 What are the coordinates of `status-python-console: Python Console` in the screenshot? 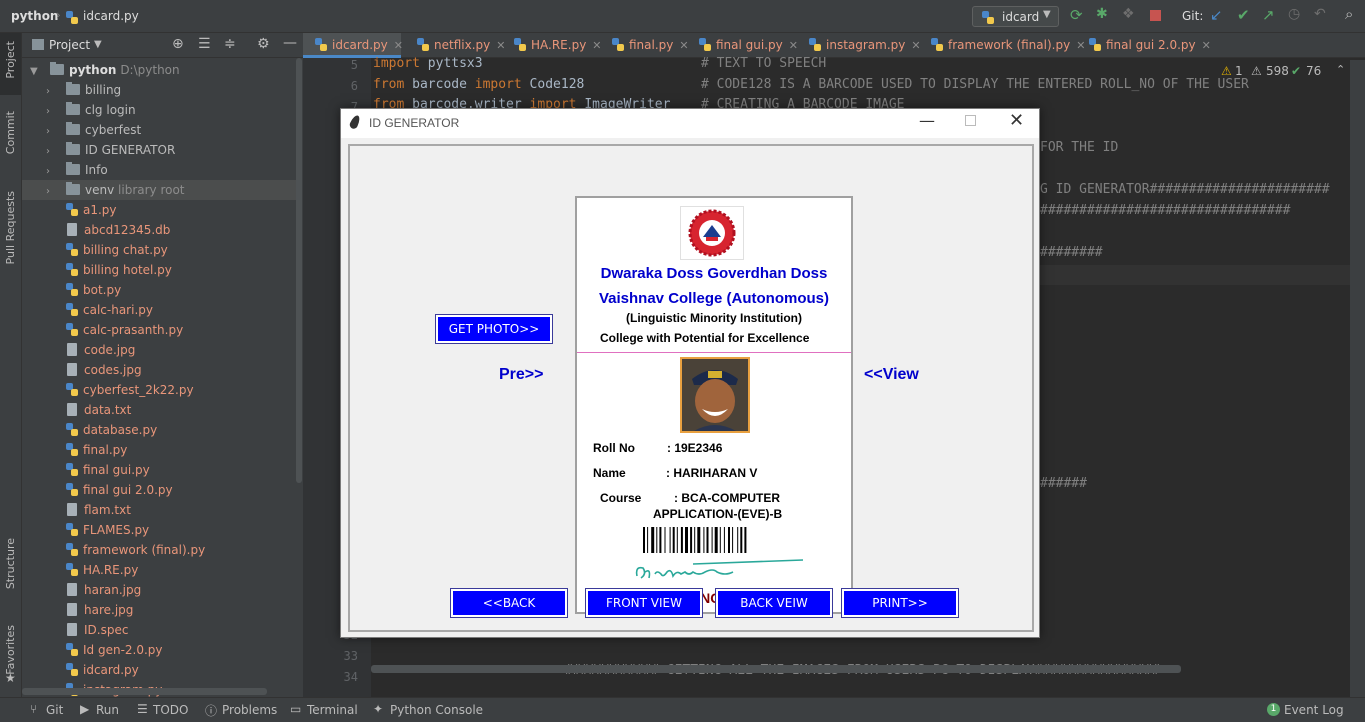 It's located at (436, 710).